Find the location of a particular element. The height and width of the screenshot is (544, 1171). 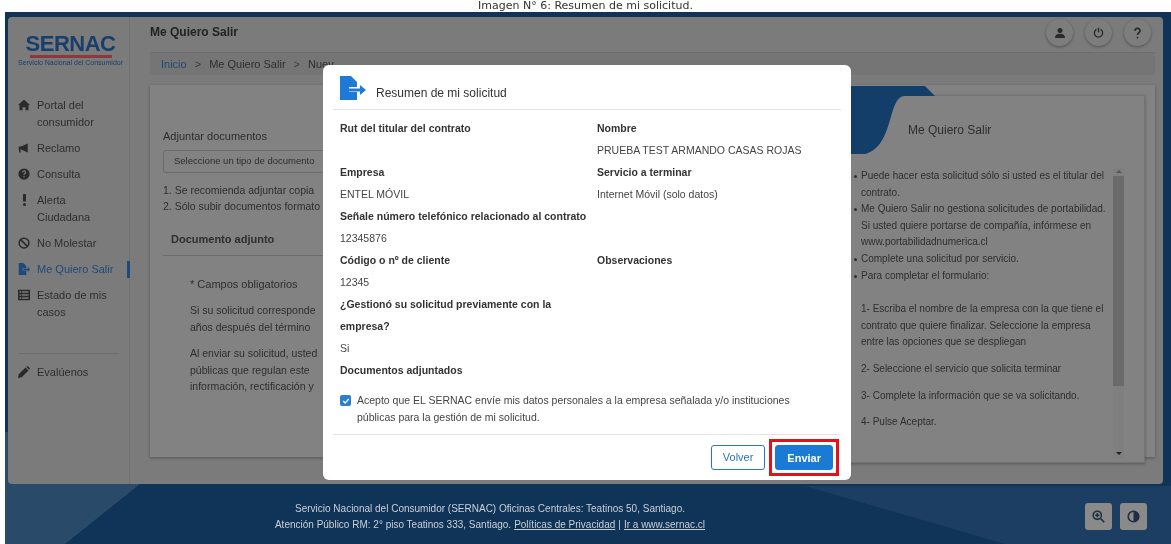

ban-icon is located at coordinates (24, 243).